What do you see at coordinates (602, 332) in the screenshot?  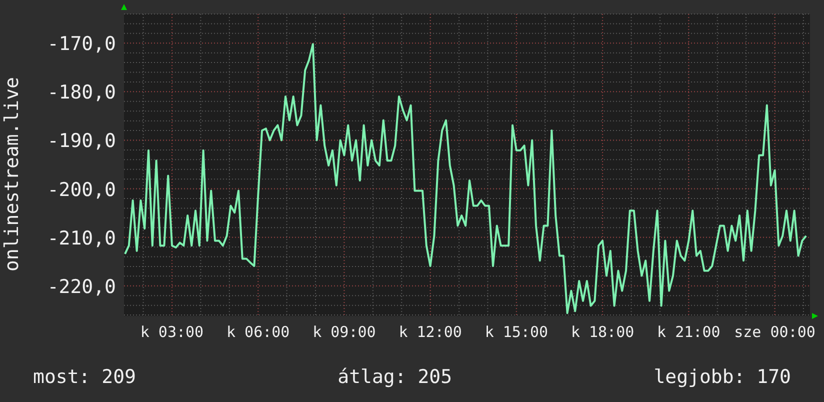 I see `x-tick-label: k 18:00` at bounding box center [602, 332].